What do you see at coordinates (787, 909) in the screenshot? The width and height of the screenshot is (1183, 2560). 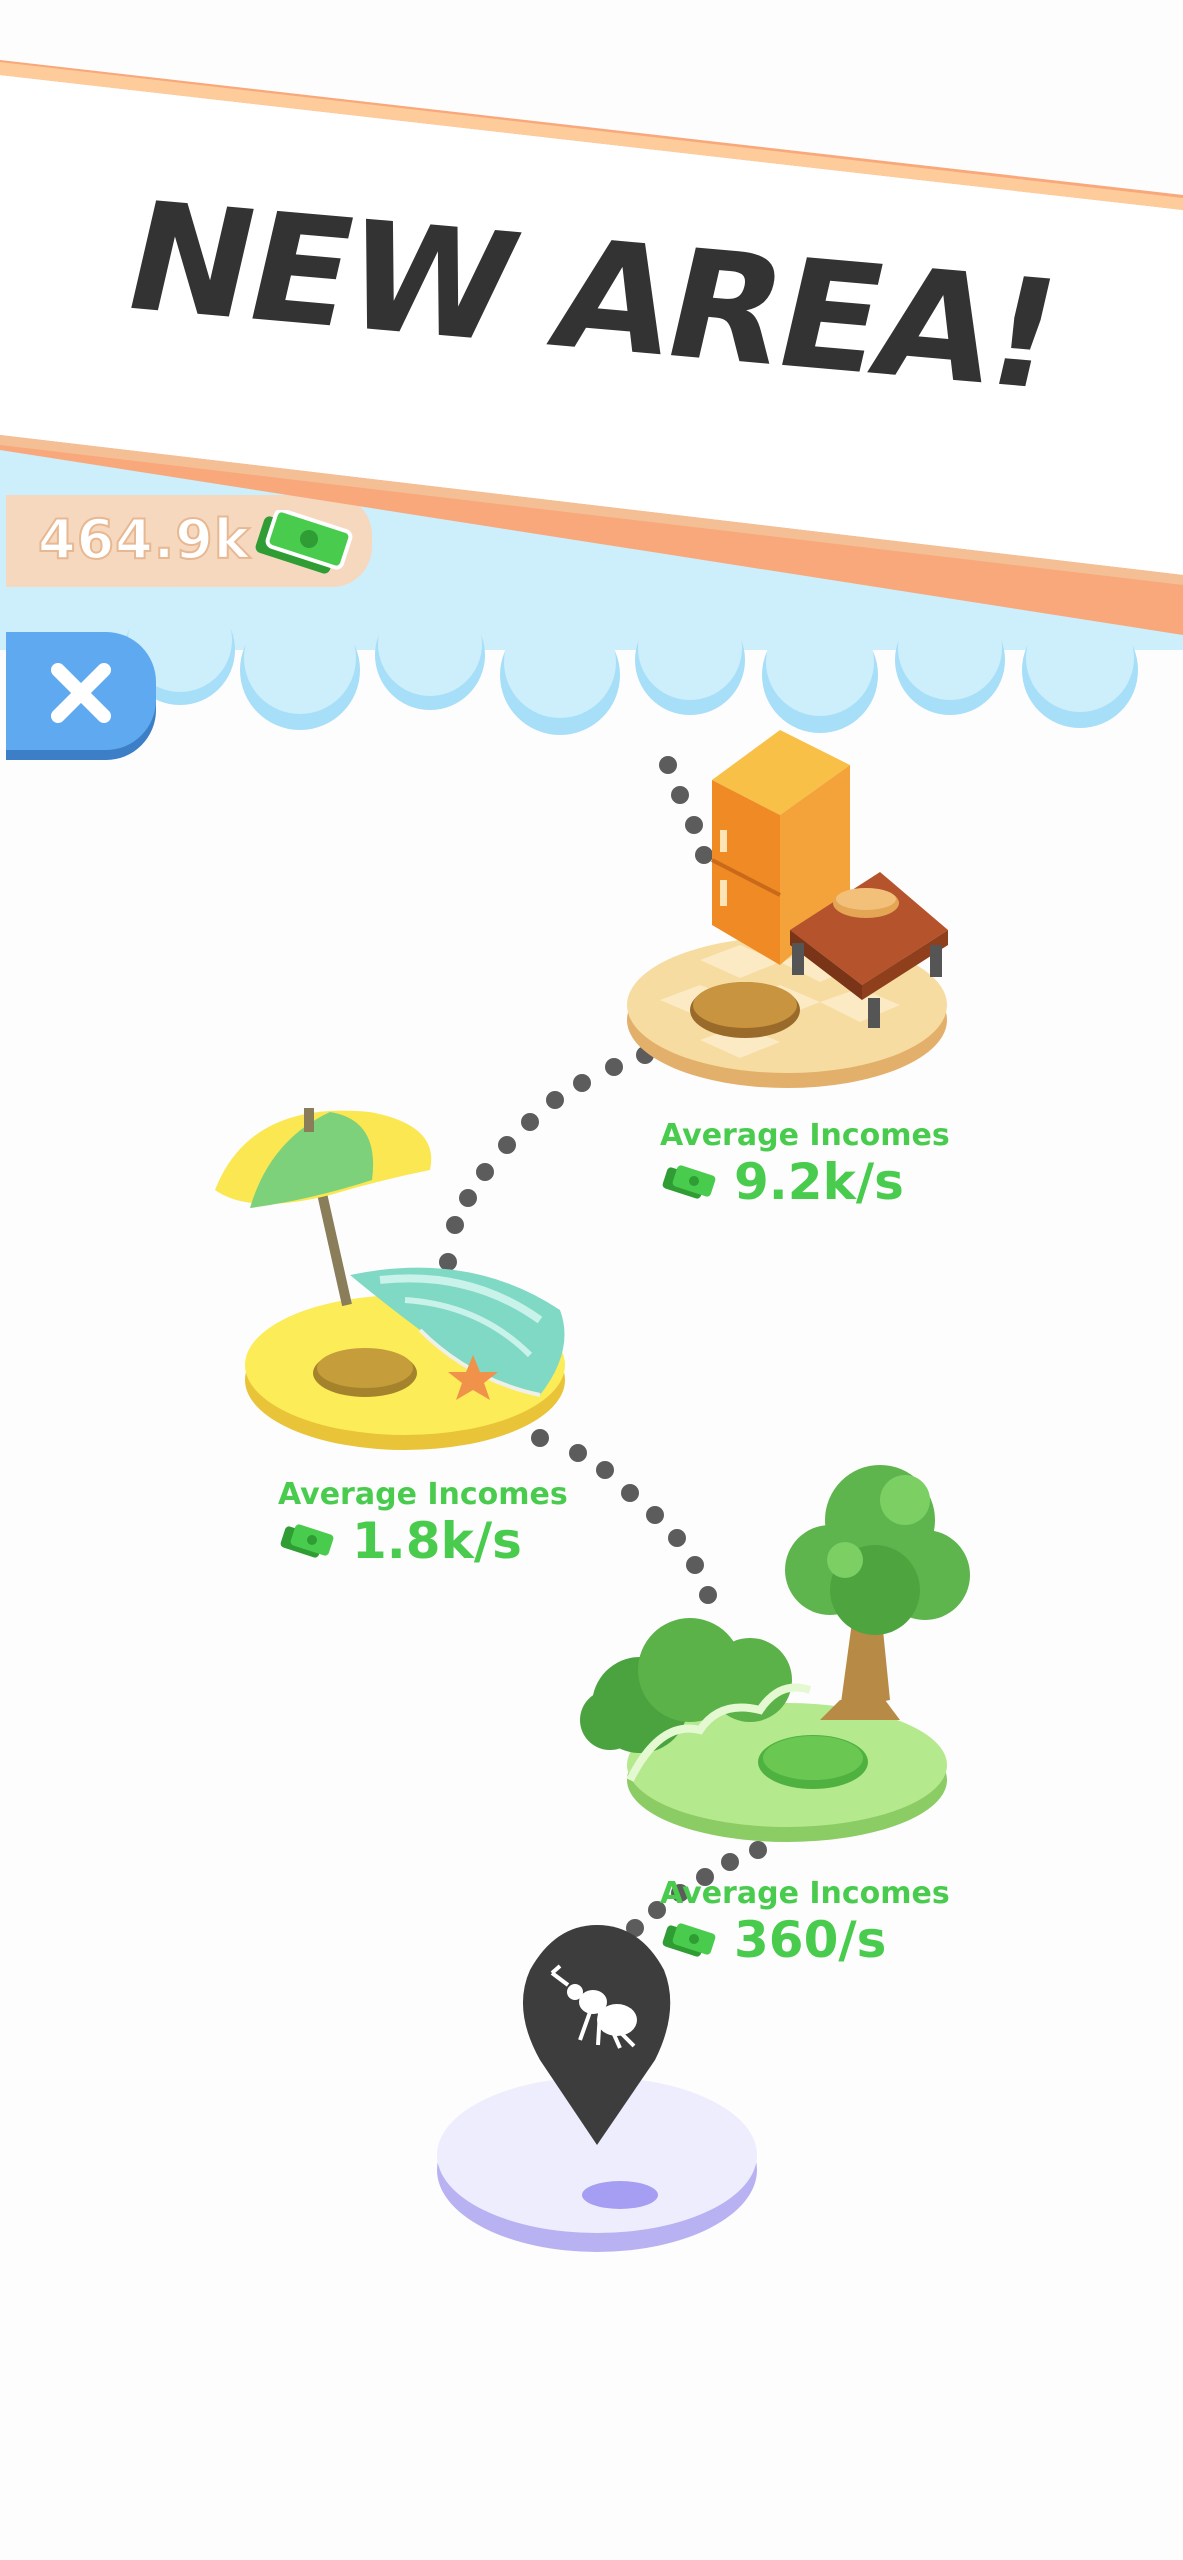 I see `kitchen-island` at bounding box center [787, 909].